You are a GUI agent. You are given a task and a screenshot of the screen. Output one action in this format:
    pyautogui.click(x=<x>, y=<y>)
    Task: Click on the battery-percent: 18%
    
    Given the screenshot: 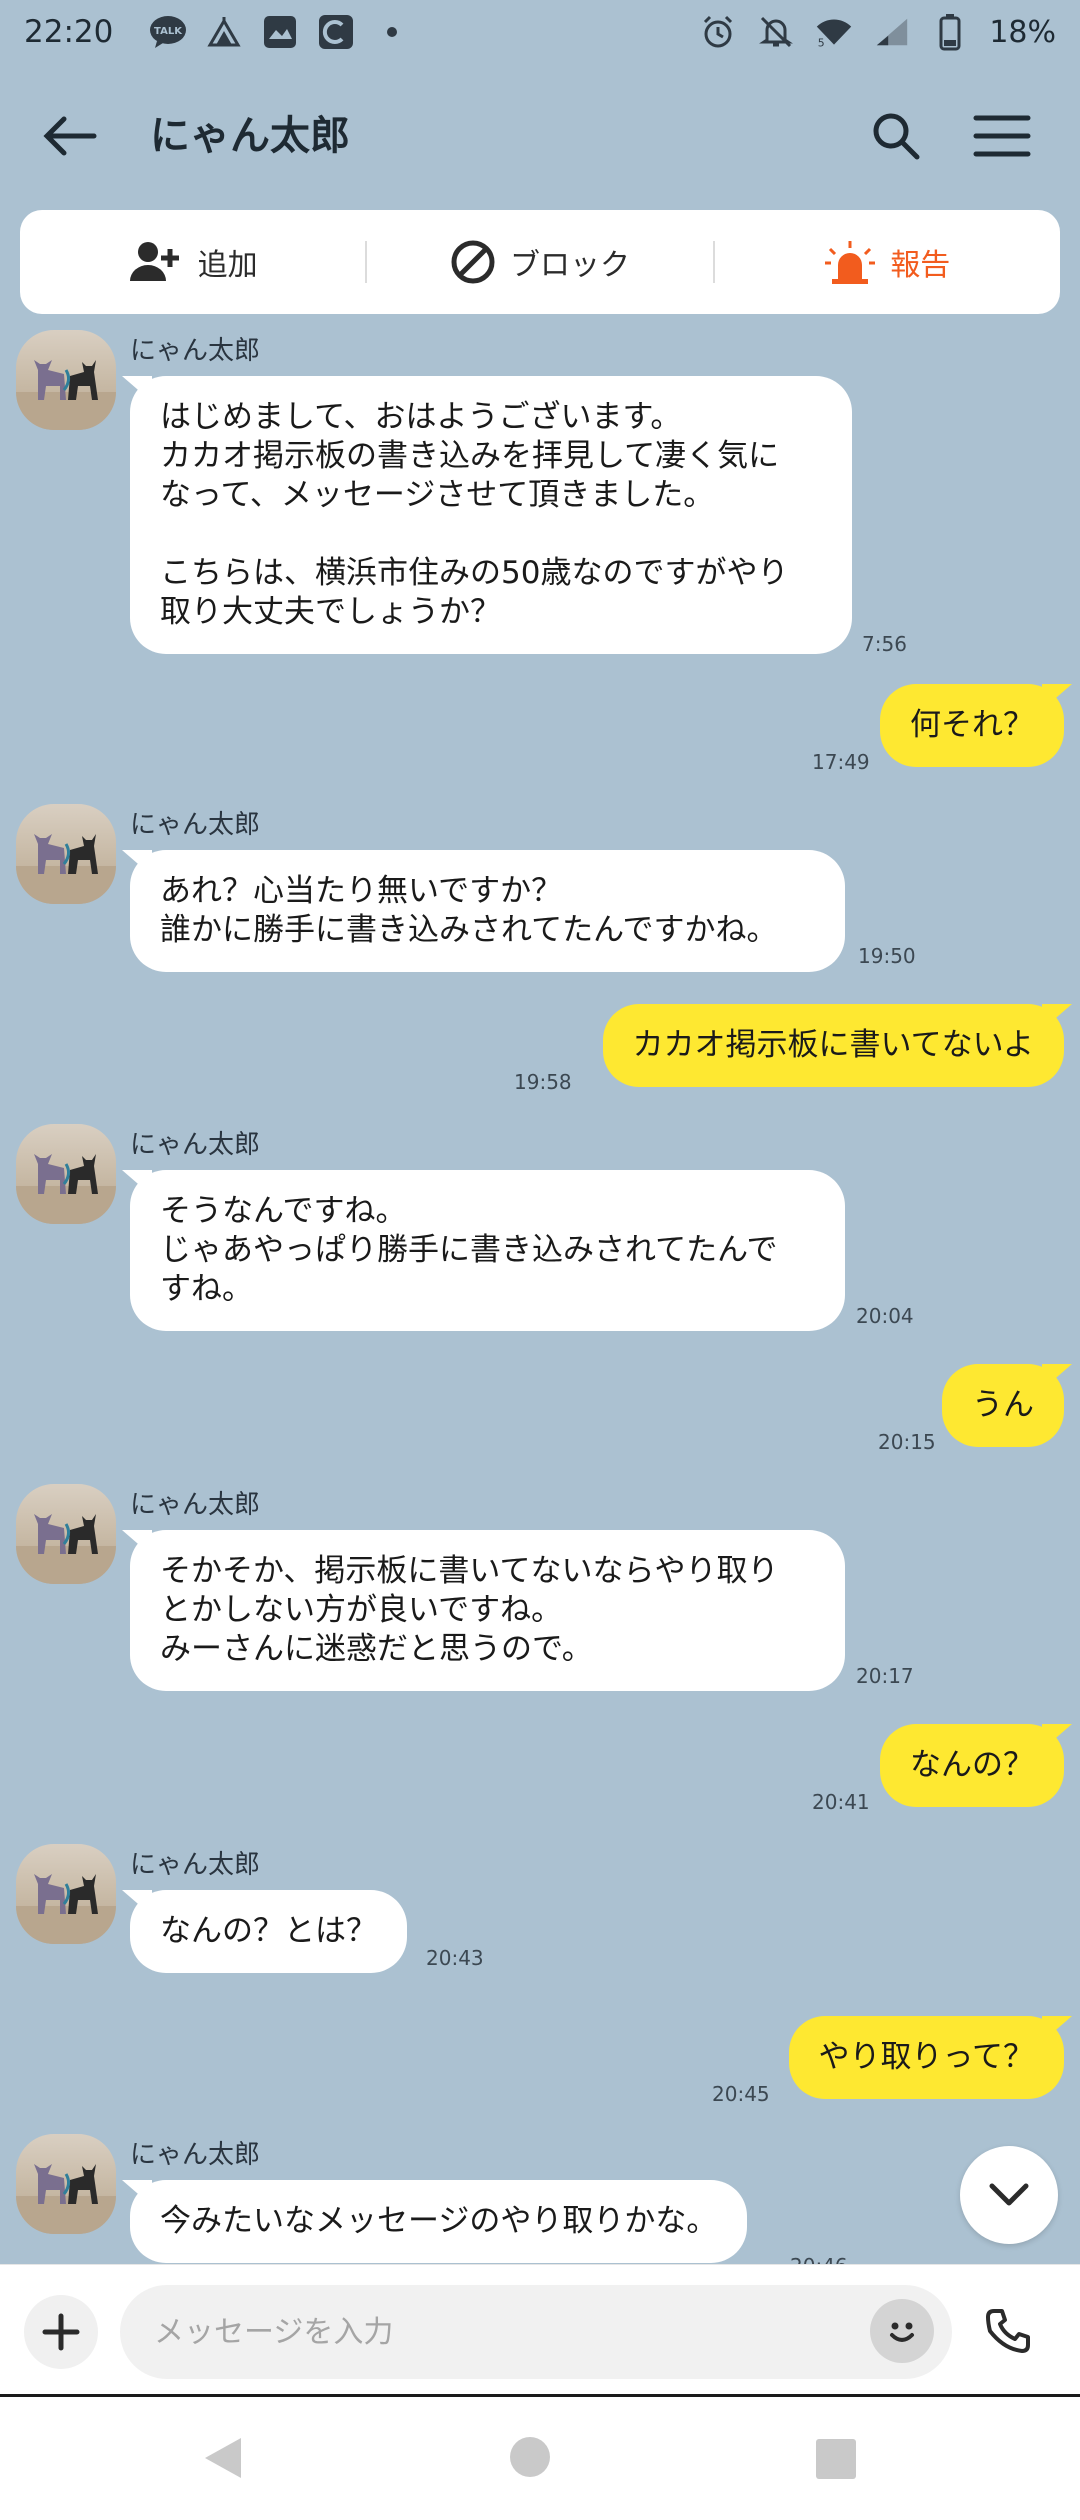 What is the action you would take?
    pyautogui.click(x=1022, y=32)
    